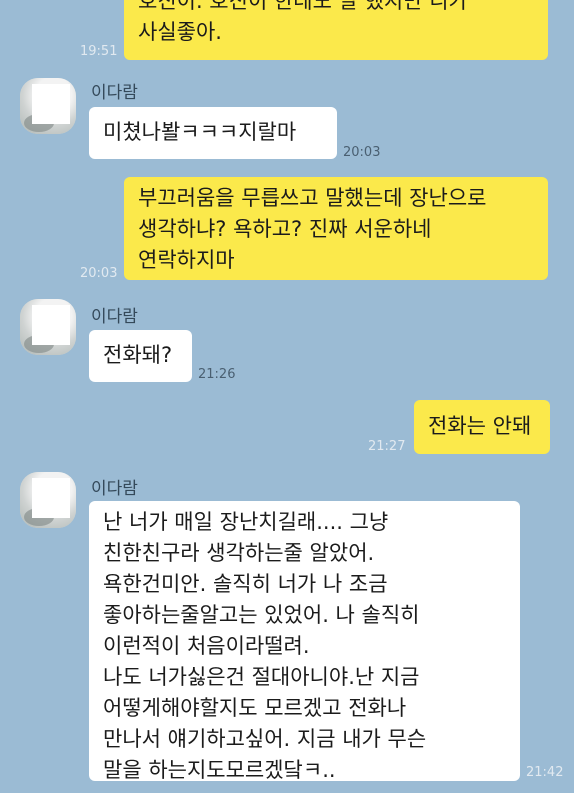 The height and width of the screenshot is (793, 574). What do you see at coordinates (336, 30) in the screenshot?
I see `message-bubble-mine: 호진이. 호진이 한테도 말 했지만 니가 사실좋아.` at bounding box center [336, 30].